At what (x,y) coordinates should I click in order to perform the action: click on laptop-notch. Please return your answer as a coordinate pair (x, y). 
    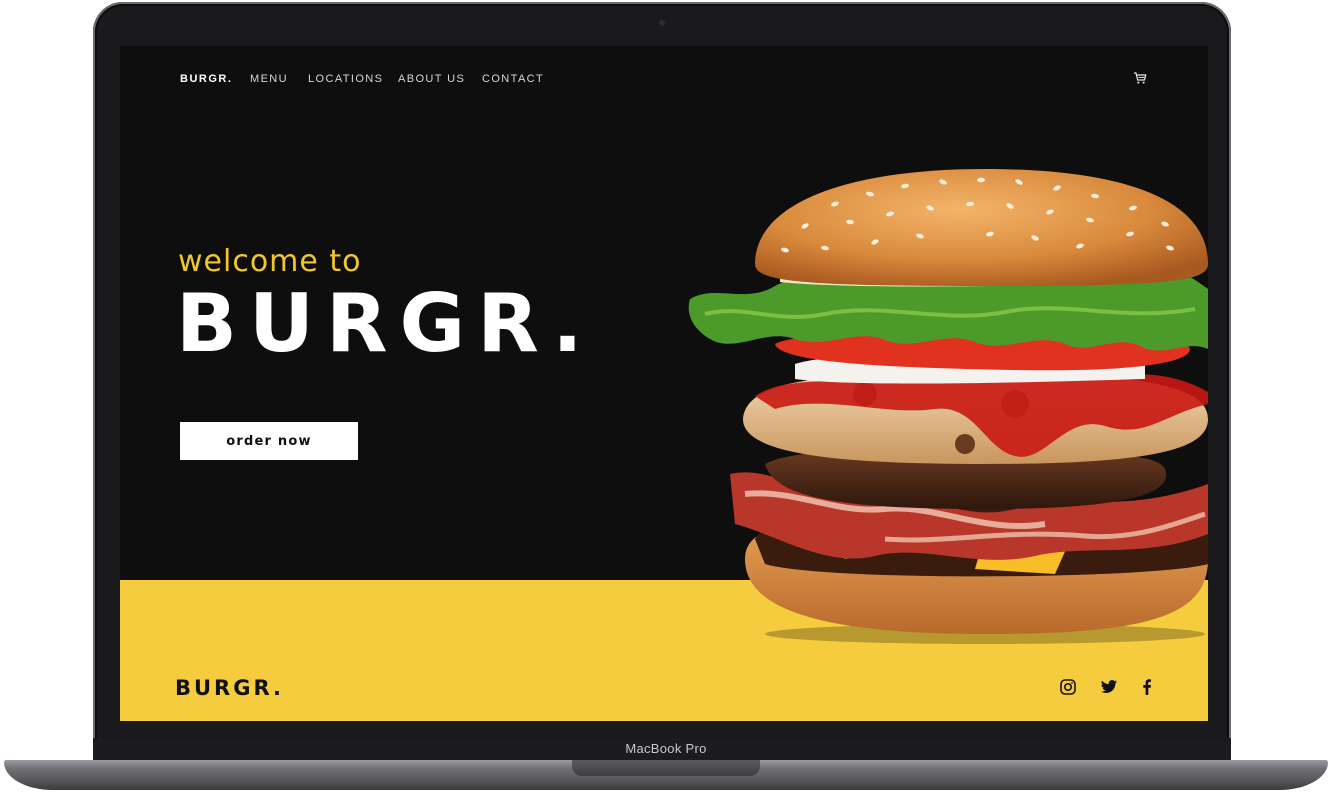
    Looking at the image, I should click on (666, 768).